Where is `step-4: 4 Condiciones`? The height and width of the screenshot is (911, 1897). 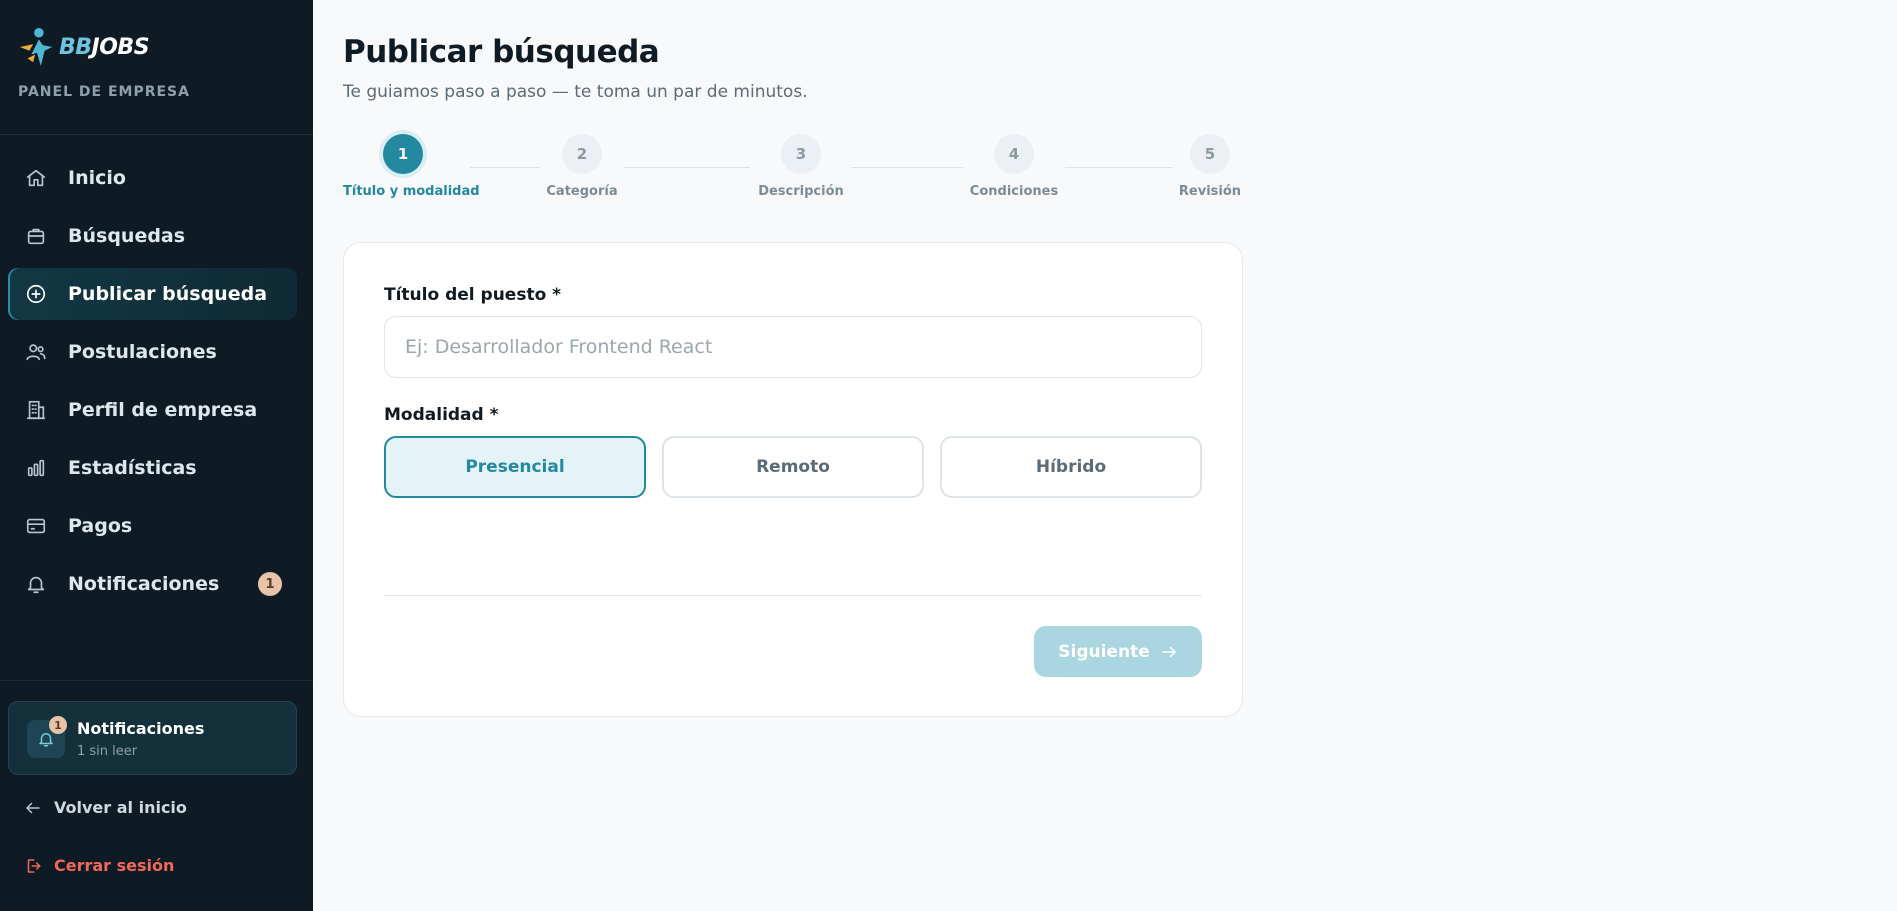 step-4: 4 Condiciones is located at coordinates (1014, 166).